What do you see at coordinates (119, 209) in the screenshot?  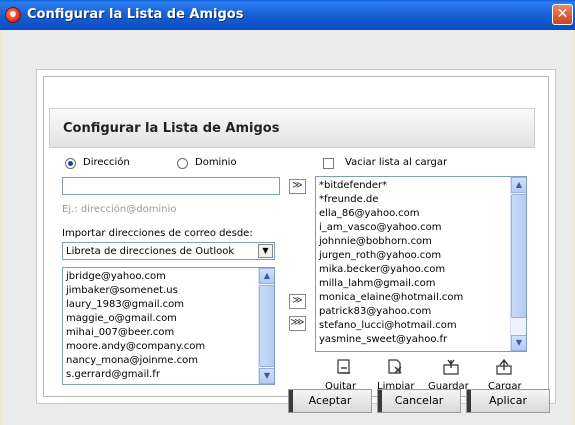 I see `address-hint: Ej.: dirección@dominio` at bounding box center [119, 209].